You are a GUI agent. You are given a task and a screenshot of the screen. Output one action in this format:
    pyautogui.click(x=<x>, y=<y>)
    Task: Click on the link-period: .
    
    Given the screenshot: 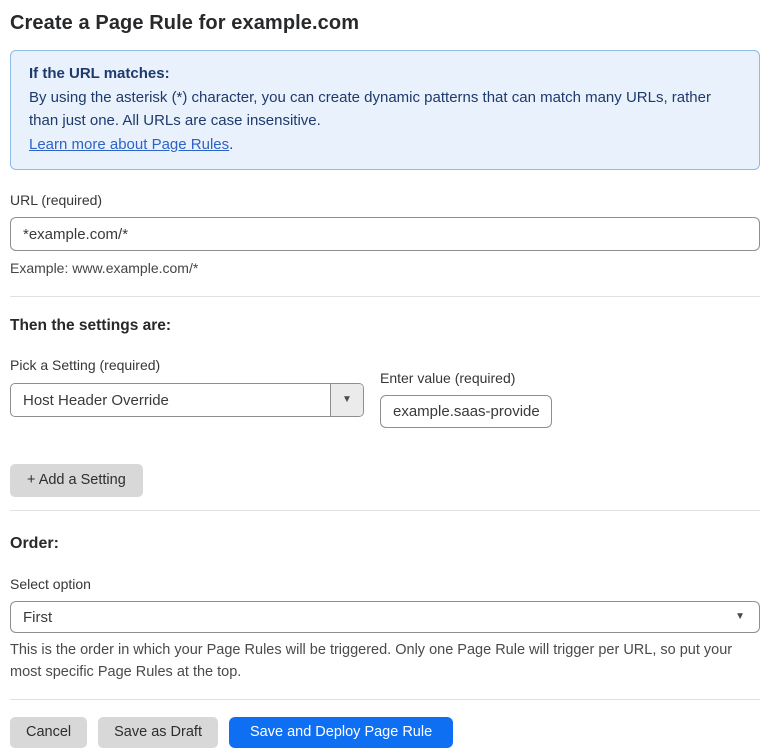 What is the action you would take?
    pyautogui.click(x=231, y=144)
    